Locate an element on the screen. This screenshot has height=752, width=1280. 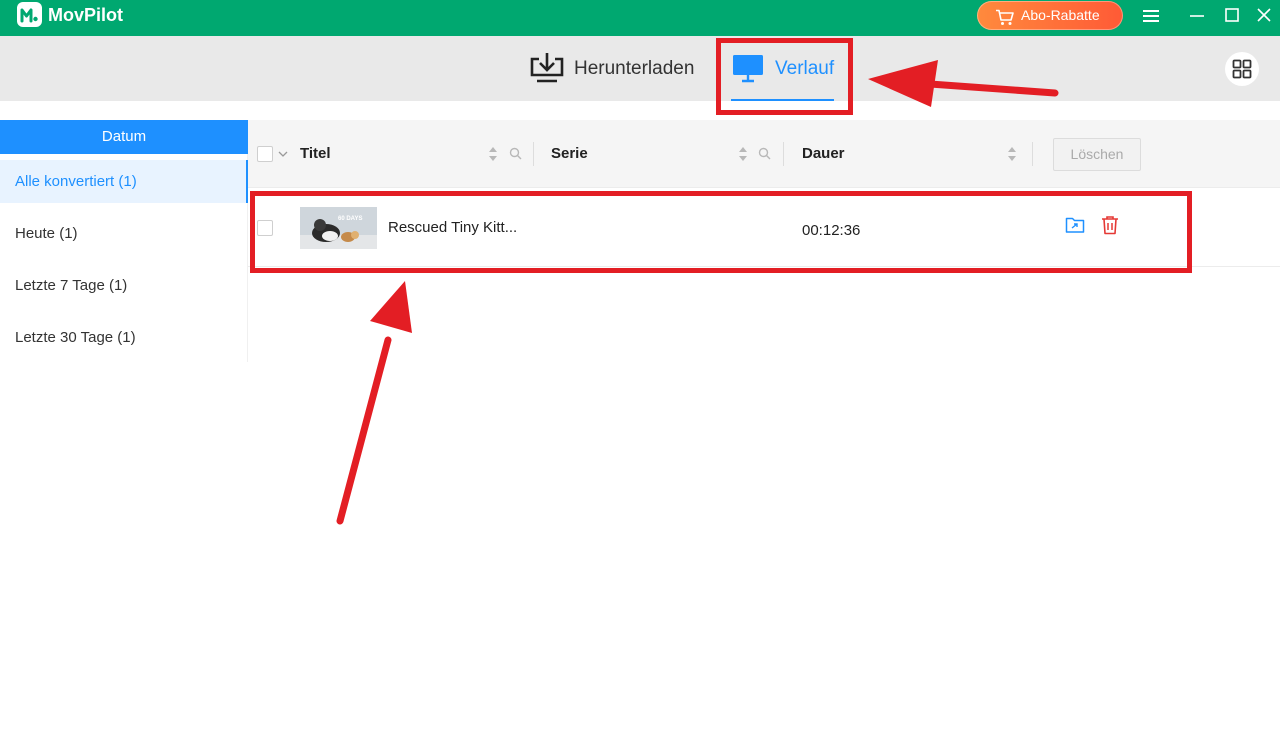
annotation-arrow-right is located at coordinates (963, 83).